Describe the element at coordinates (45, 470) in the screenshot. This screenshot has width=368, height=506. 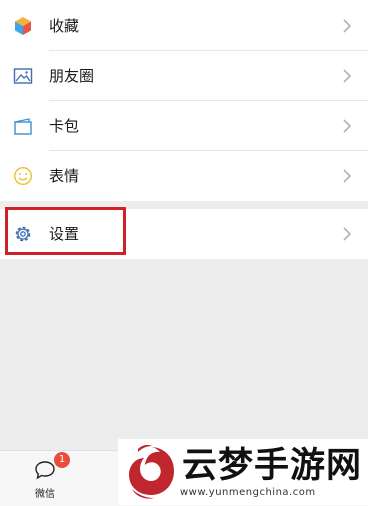
I see `chat-bubble-icon` at that location.